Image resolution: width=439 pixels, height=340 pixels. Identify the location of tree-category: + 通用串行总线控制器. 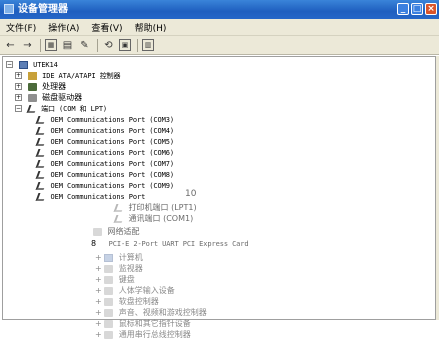
(143, 334).